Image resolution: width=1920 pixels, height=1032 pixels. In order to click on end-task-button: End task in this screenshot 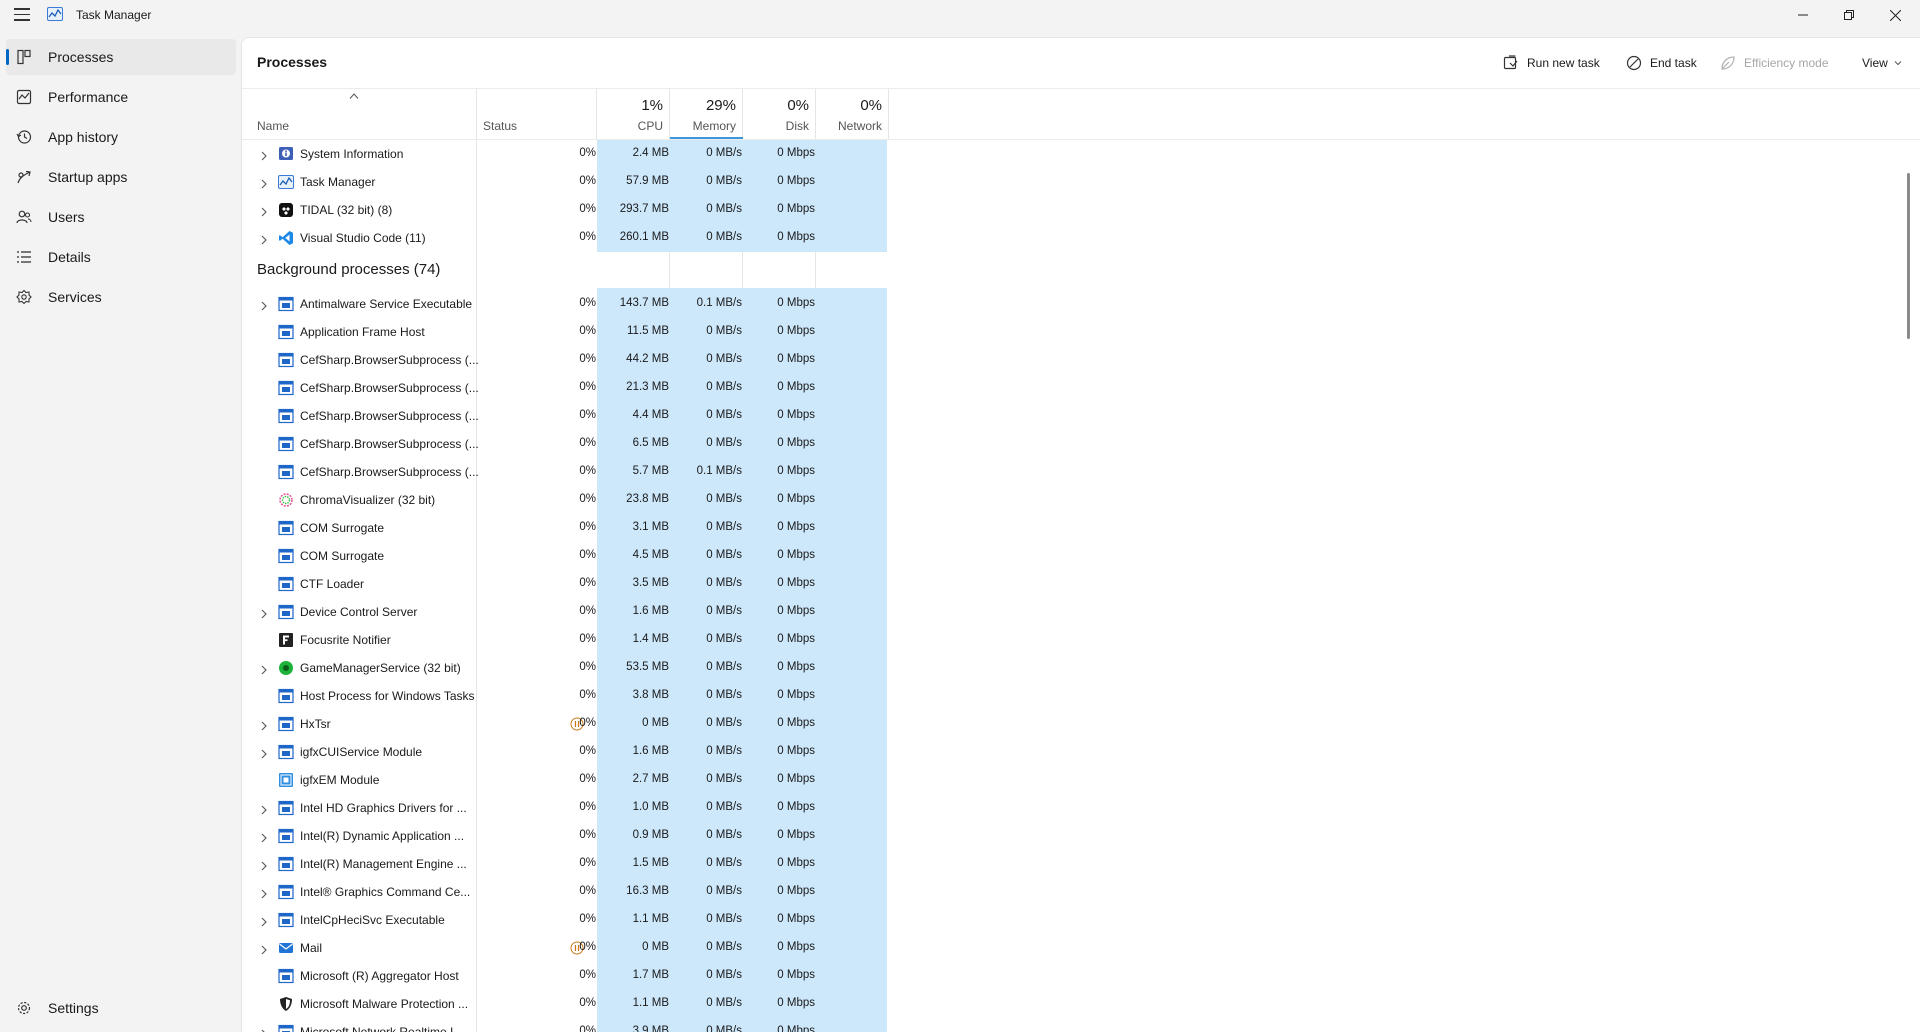, I will do `click(1661, 63)`.